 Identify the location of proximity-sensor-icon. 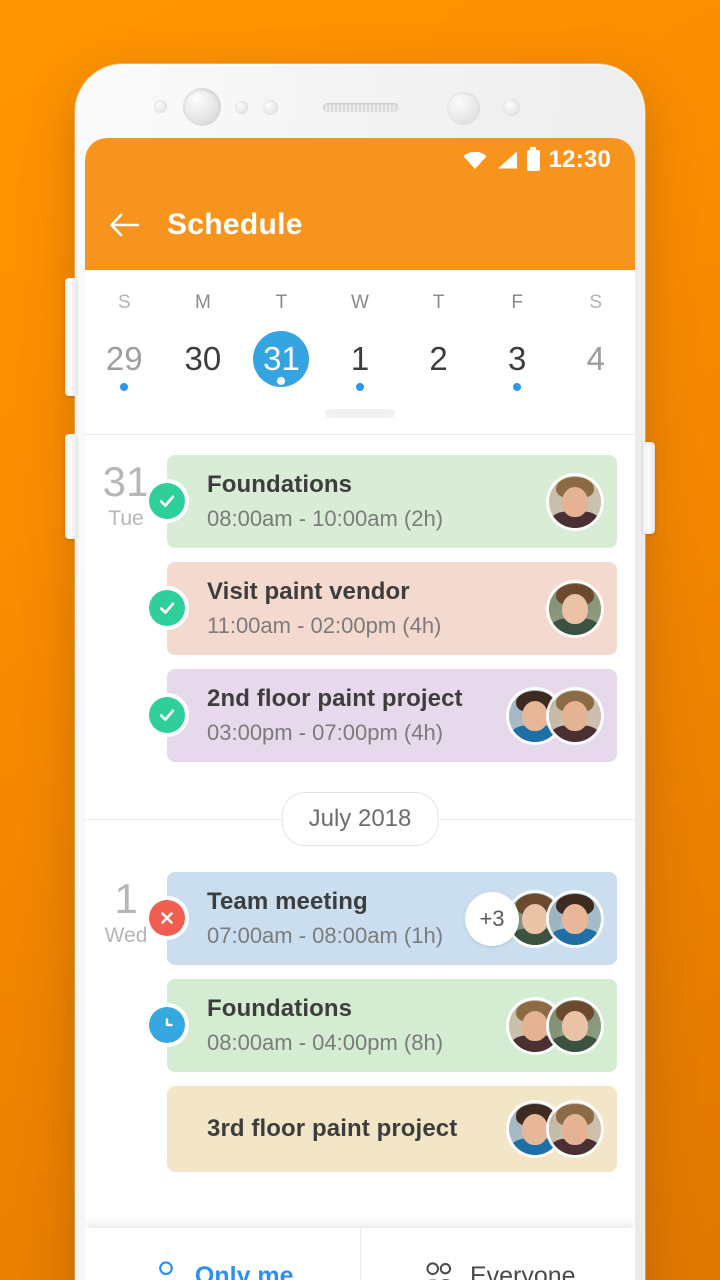
(241, 107).